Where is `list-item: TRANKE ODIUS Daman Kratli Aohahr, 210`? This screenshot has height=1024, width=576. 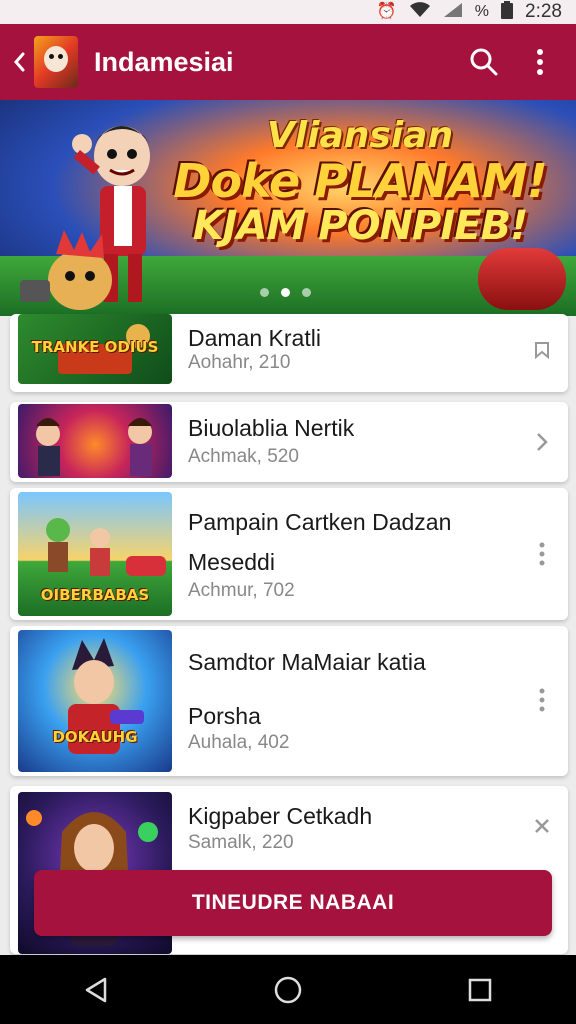 list-item: TRANKE ODIUS Daman Kratli Aohahr, 210 is located at coordinates (289, 353).